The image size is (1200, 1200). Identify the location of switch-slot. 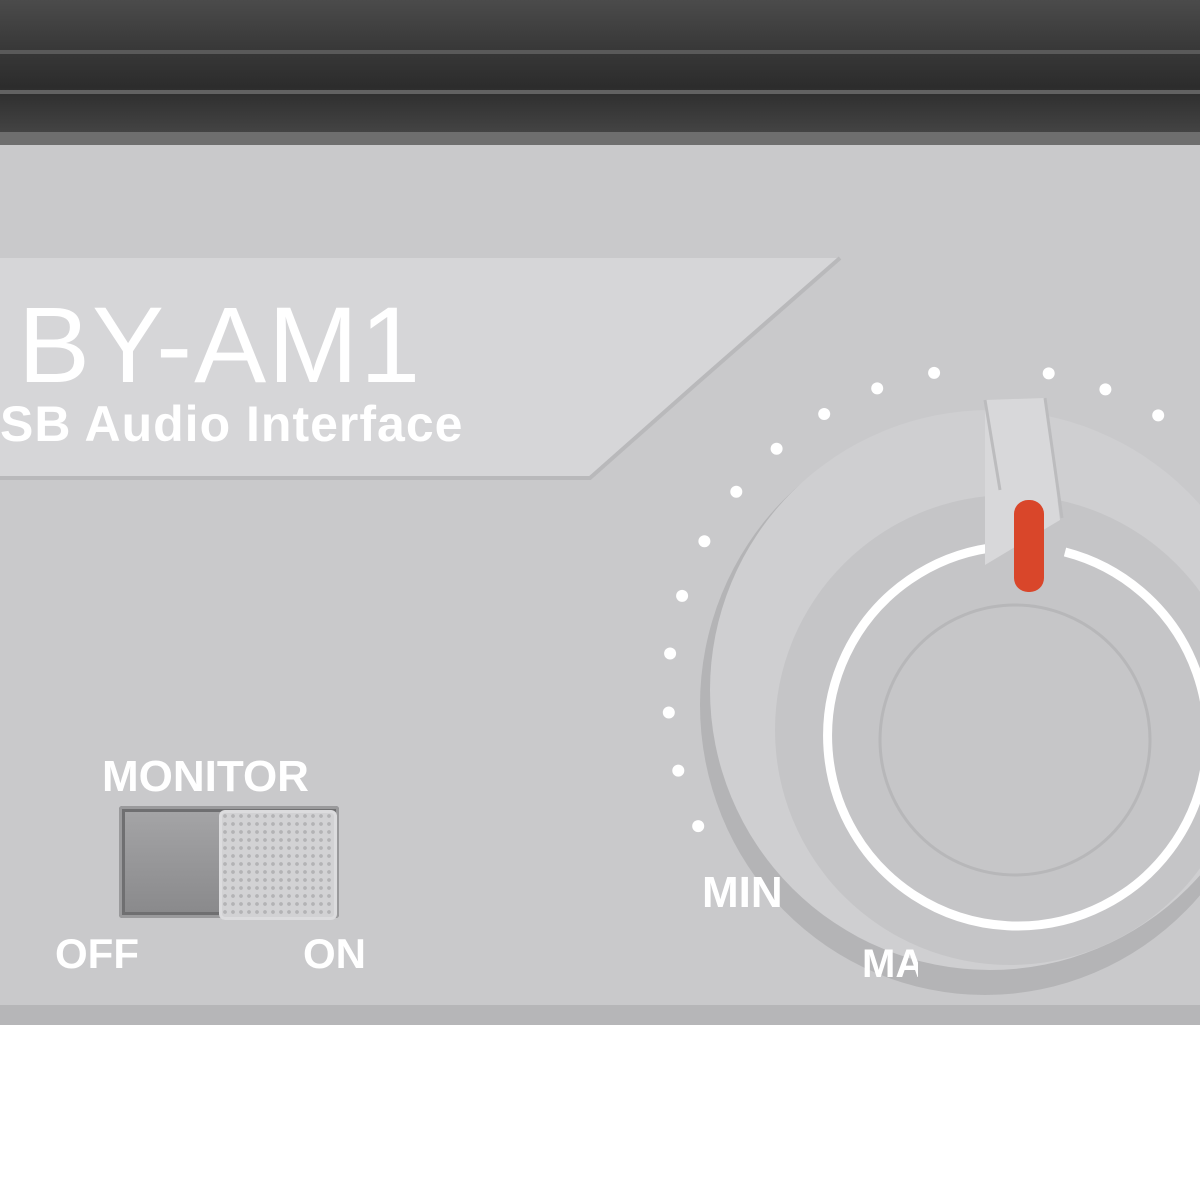
(175, 862).